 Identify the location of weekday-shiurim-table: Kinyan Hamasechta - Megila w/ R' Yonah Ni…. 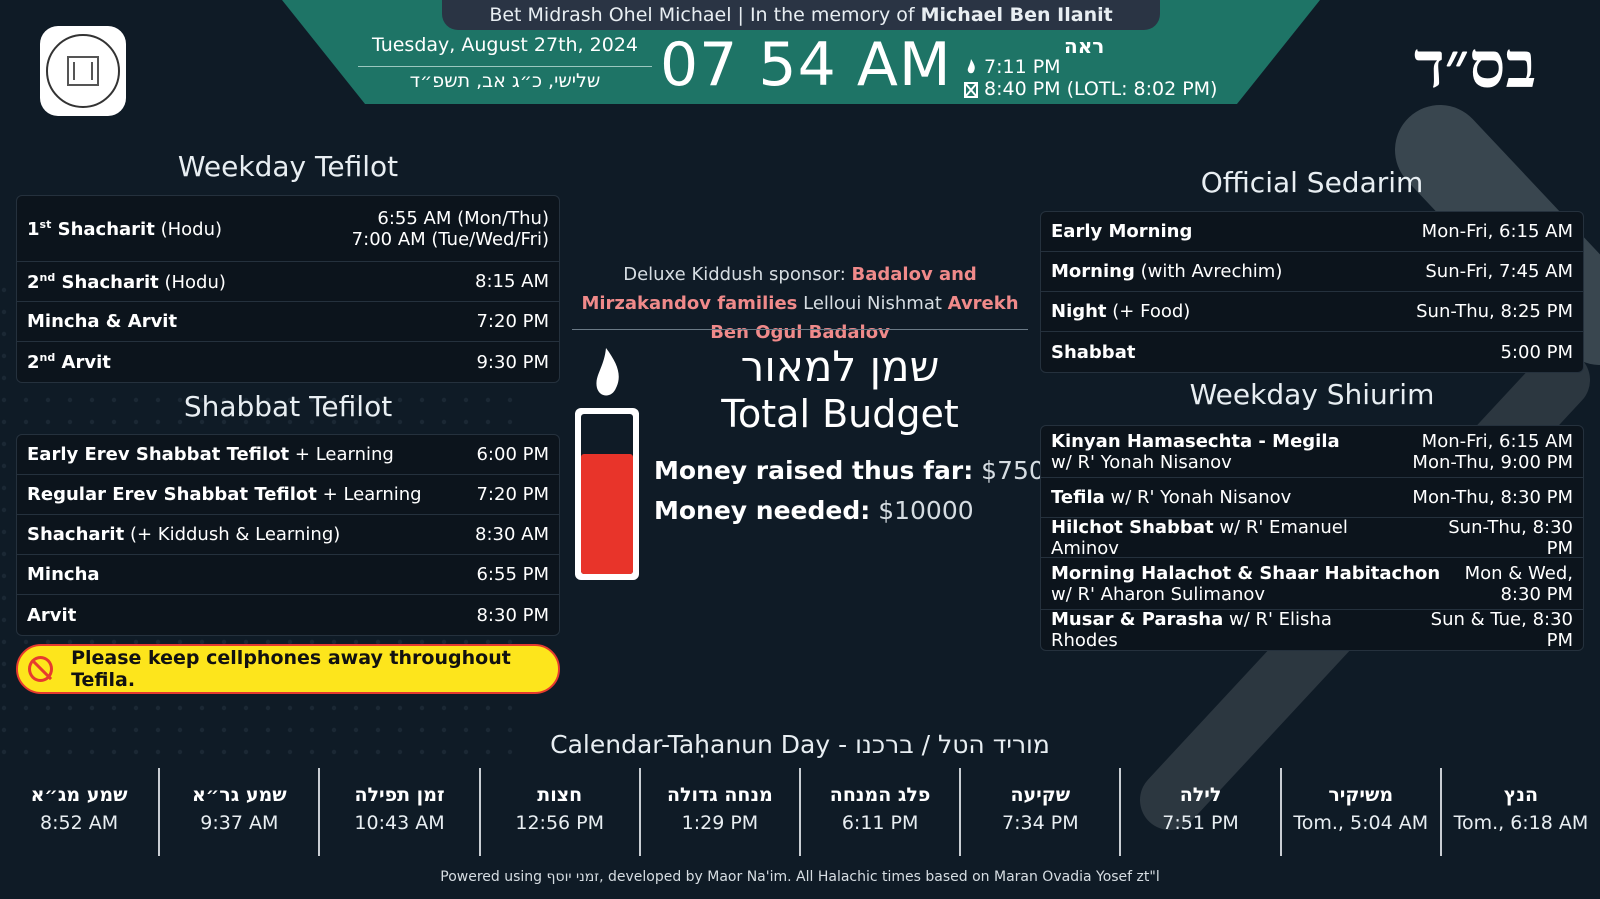
(1312, 538).